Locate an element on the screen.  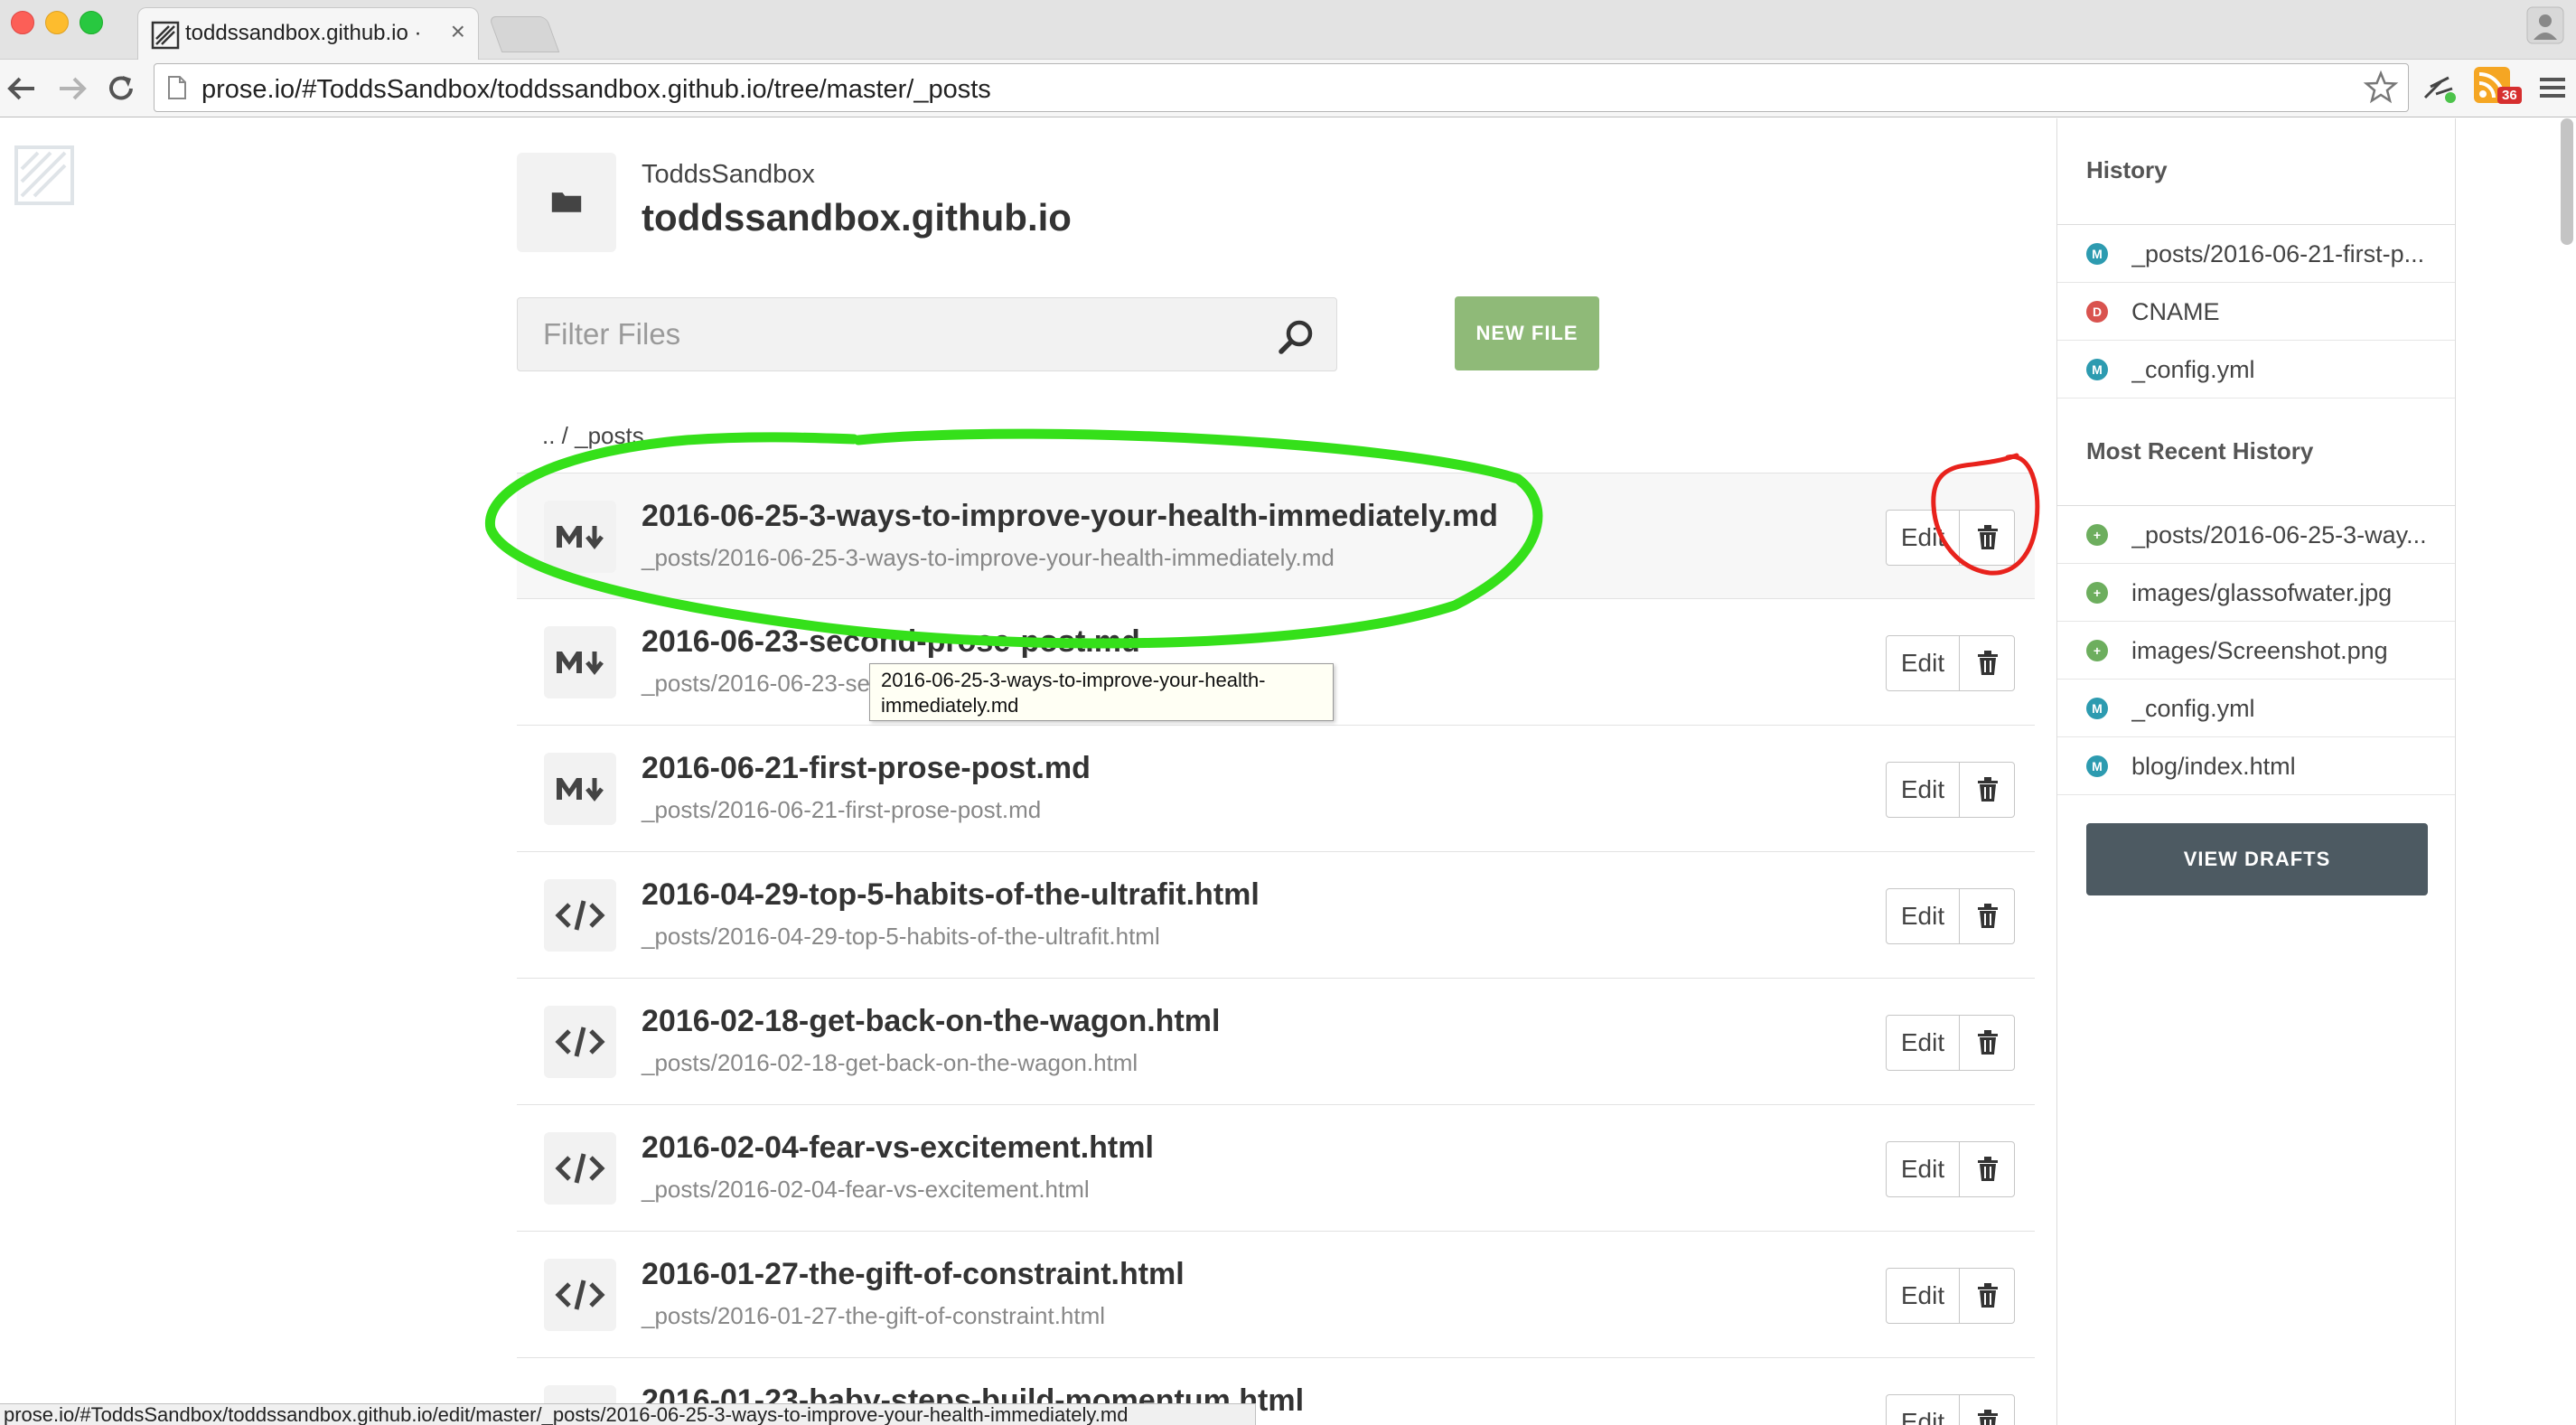
markdown-icon is located at coordinates (580, 664).